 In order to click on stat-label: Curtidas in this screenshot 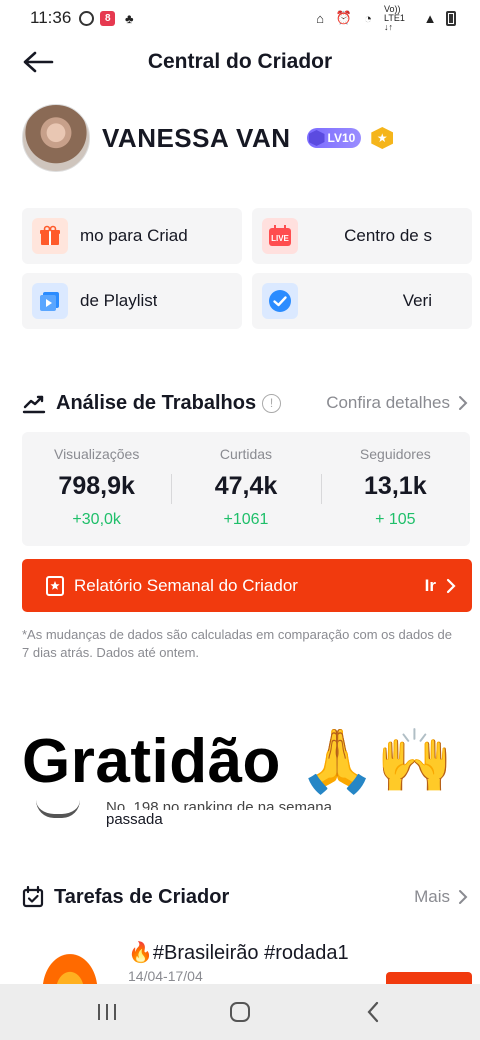, I will do `click(246, 454)`.